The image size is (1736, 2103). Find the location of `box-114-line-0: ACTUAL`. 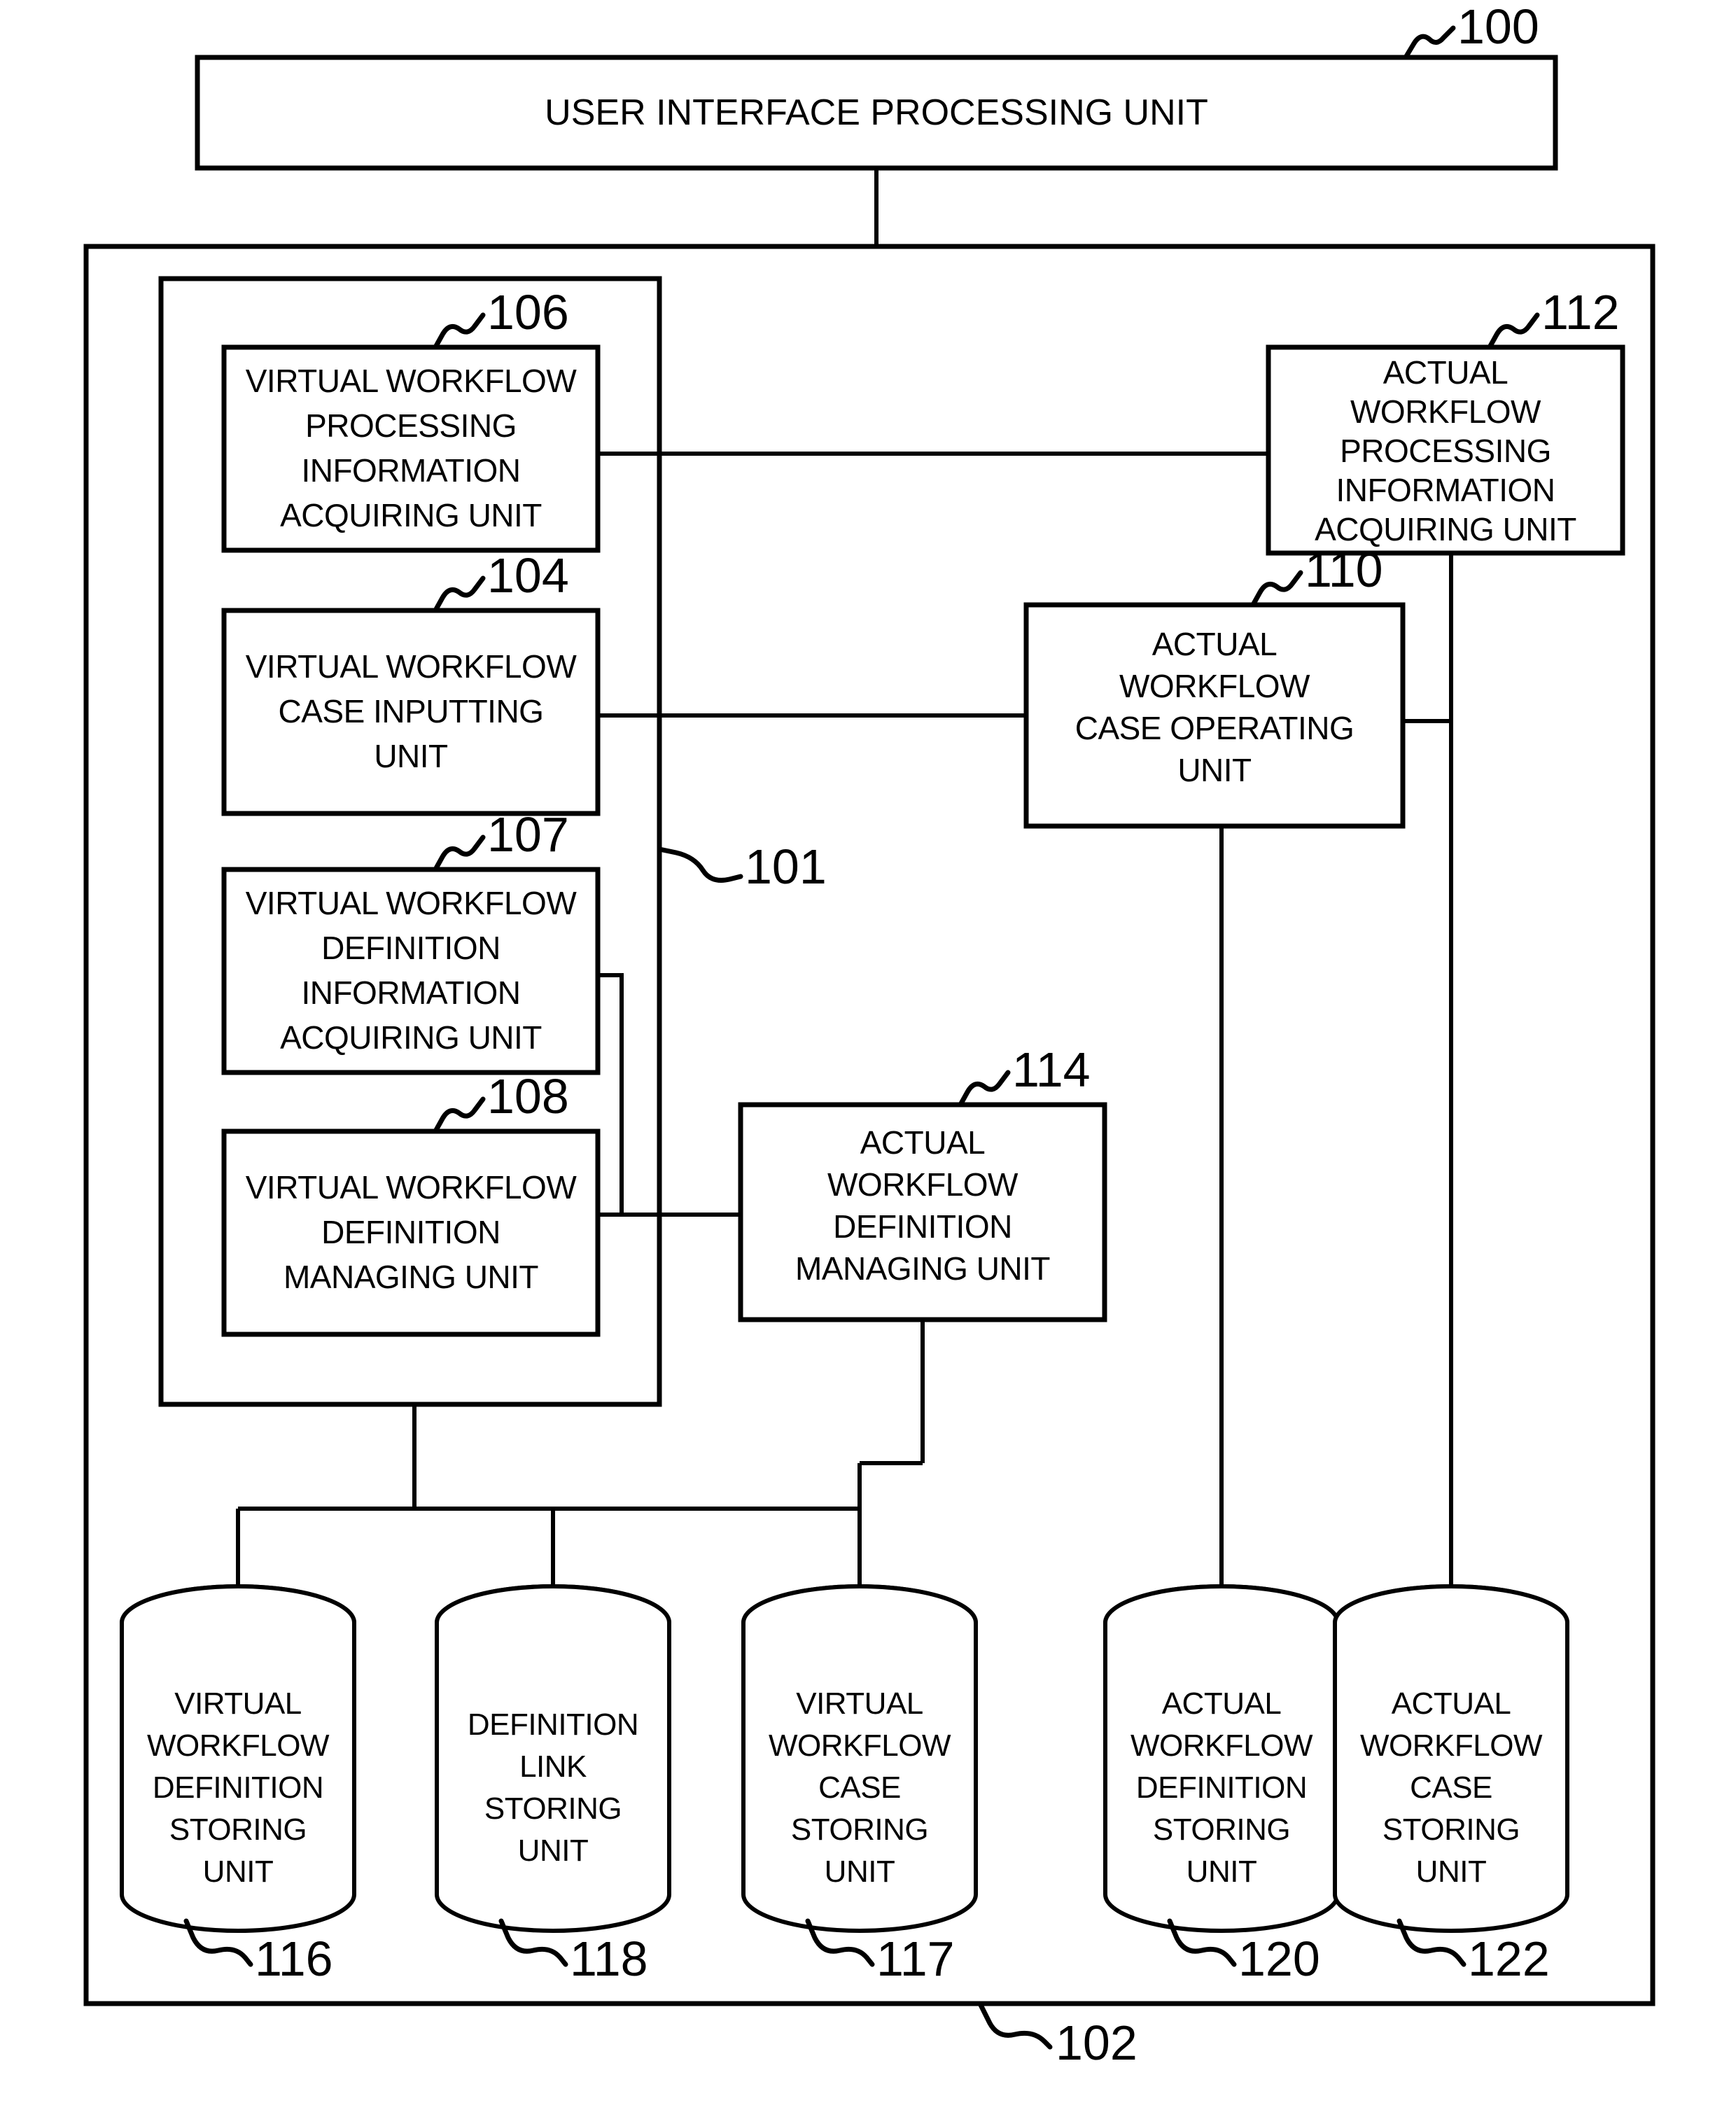

box-114-line-0: ACTUAL is located at coordinates (922, 1142).